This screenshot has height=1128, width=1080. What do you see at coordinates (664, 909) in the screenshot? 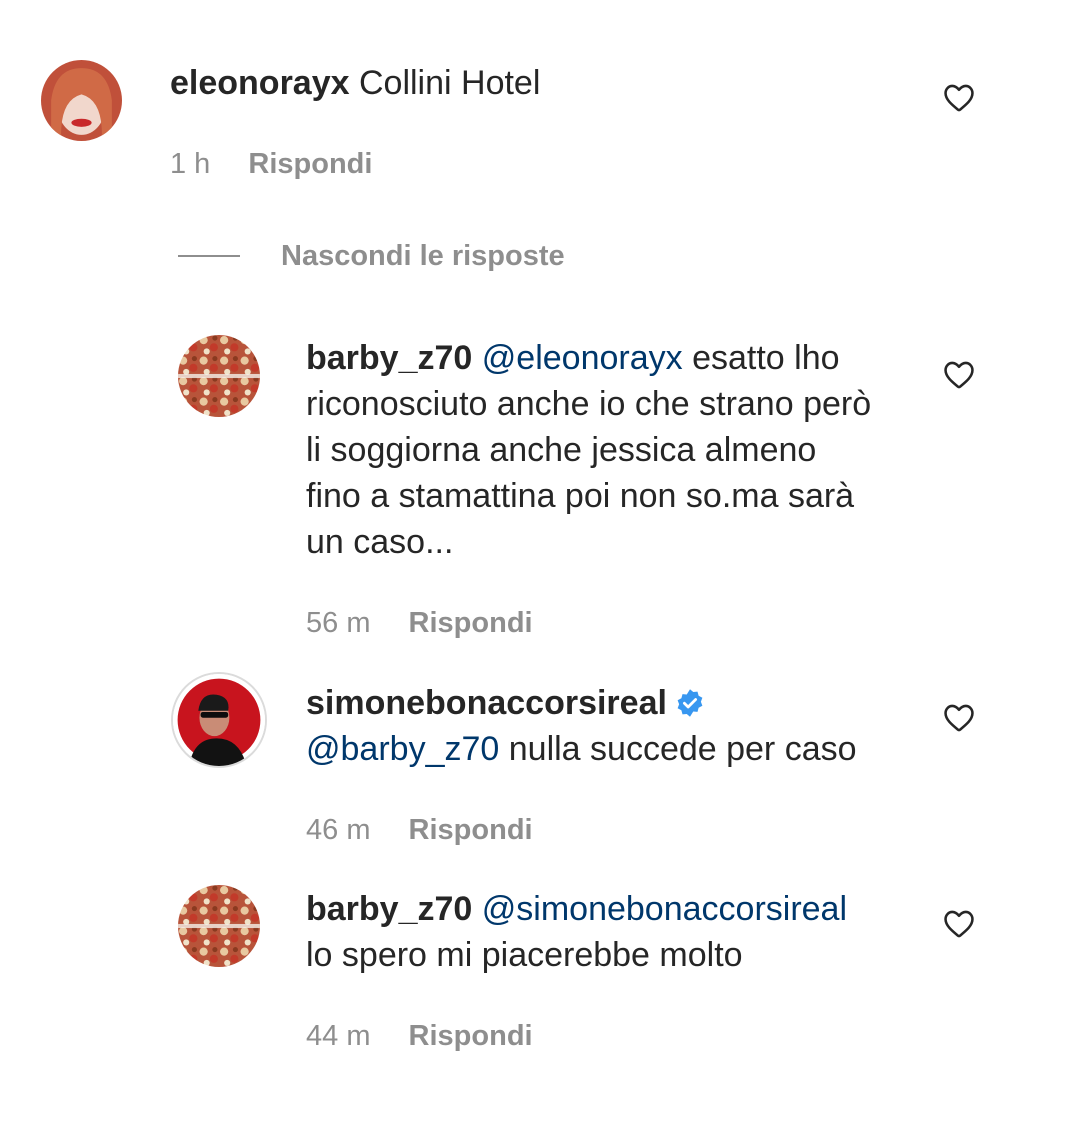
I see `mention-link: @simonebonaccorsireal` at bounding box center [664, 909].